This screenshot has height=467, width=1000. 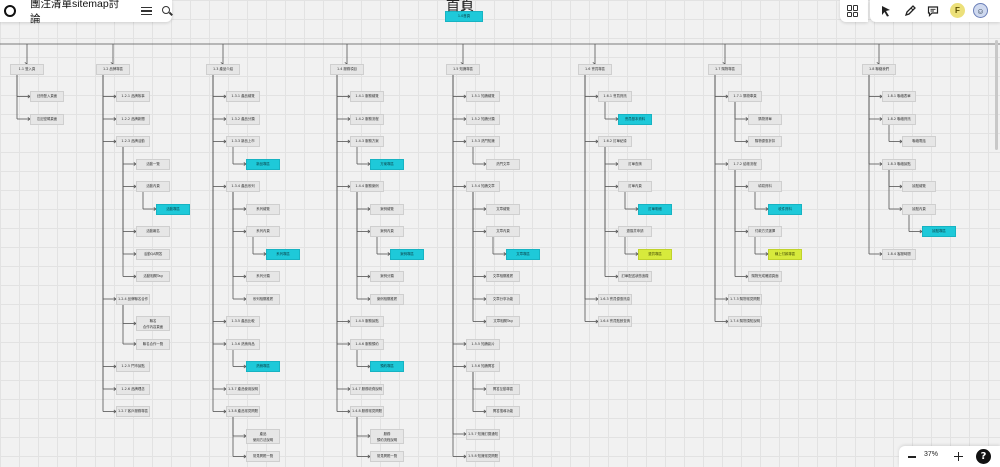 What do you see at coordinates (785, 254) in the screenshot?
I see `highlighted-page-node: 線上付款專區` at bounding box center [785, 254].